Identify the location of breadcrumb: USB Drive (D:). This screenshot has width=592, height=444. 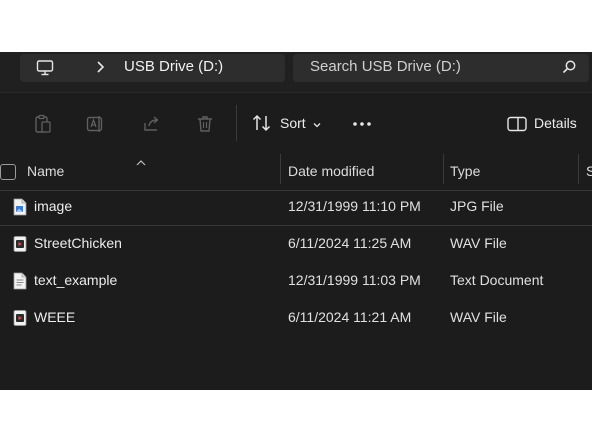
(152, 68).